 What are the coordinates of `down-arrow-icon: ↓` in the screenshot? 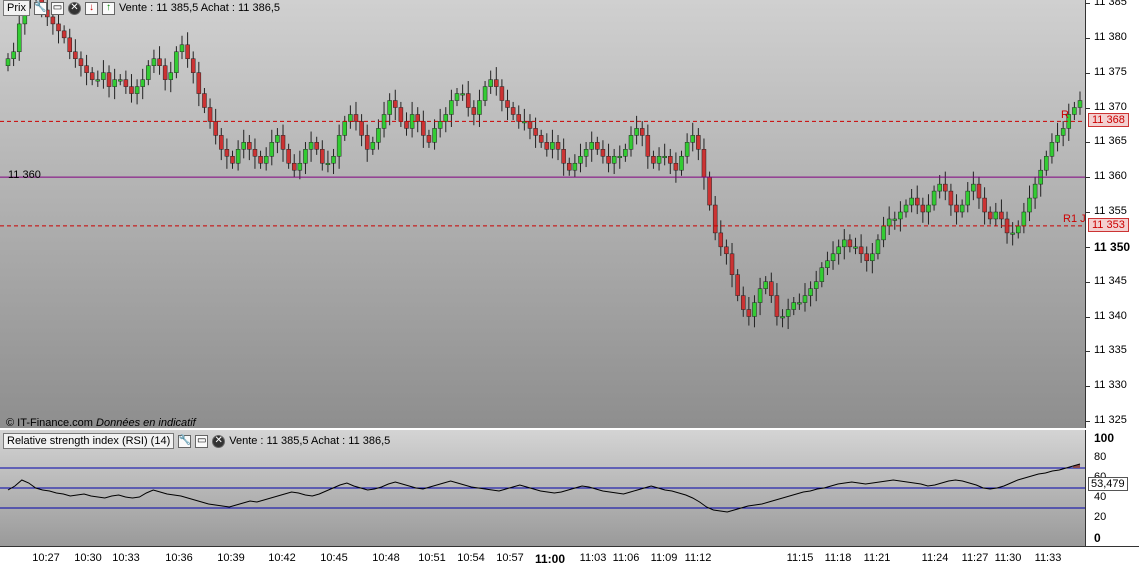 It's located at (91, 8).